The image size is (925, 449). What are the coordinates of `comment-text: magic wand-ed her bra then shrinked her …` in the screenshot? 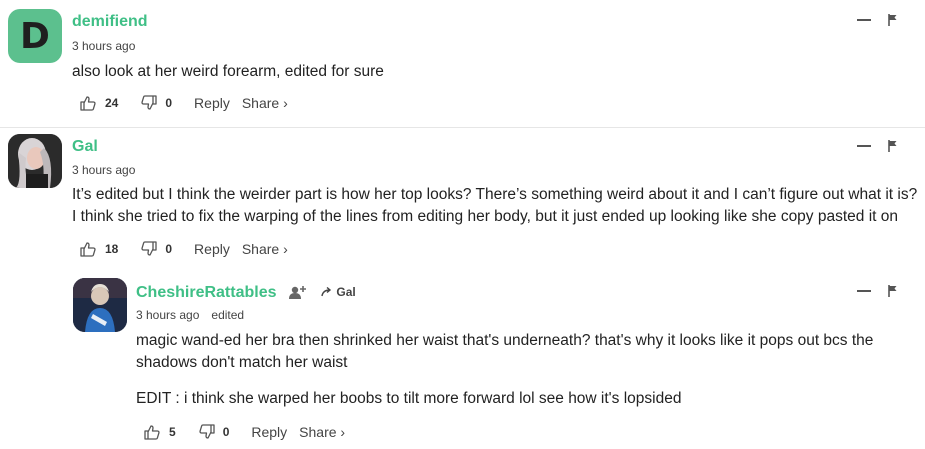 It's located at (516, 370).